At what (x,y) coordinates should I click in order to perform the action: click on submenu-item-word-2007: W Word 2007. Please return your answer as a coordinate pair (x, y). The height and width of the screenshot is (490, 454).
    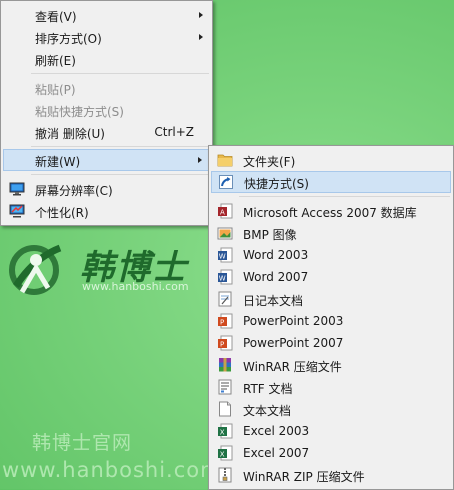
    Looking at the image, I should click on (331, 277).